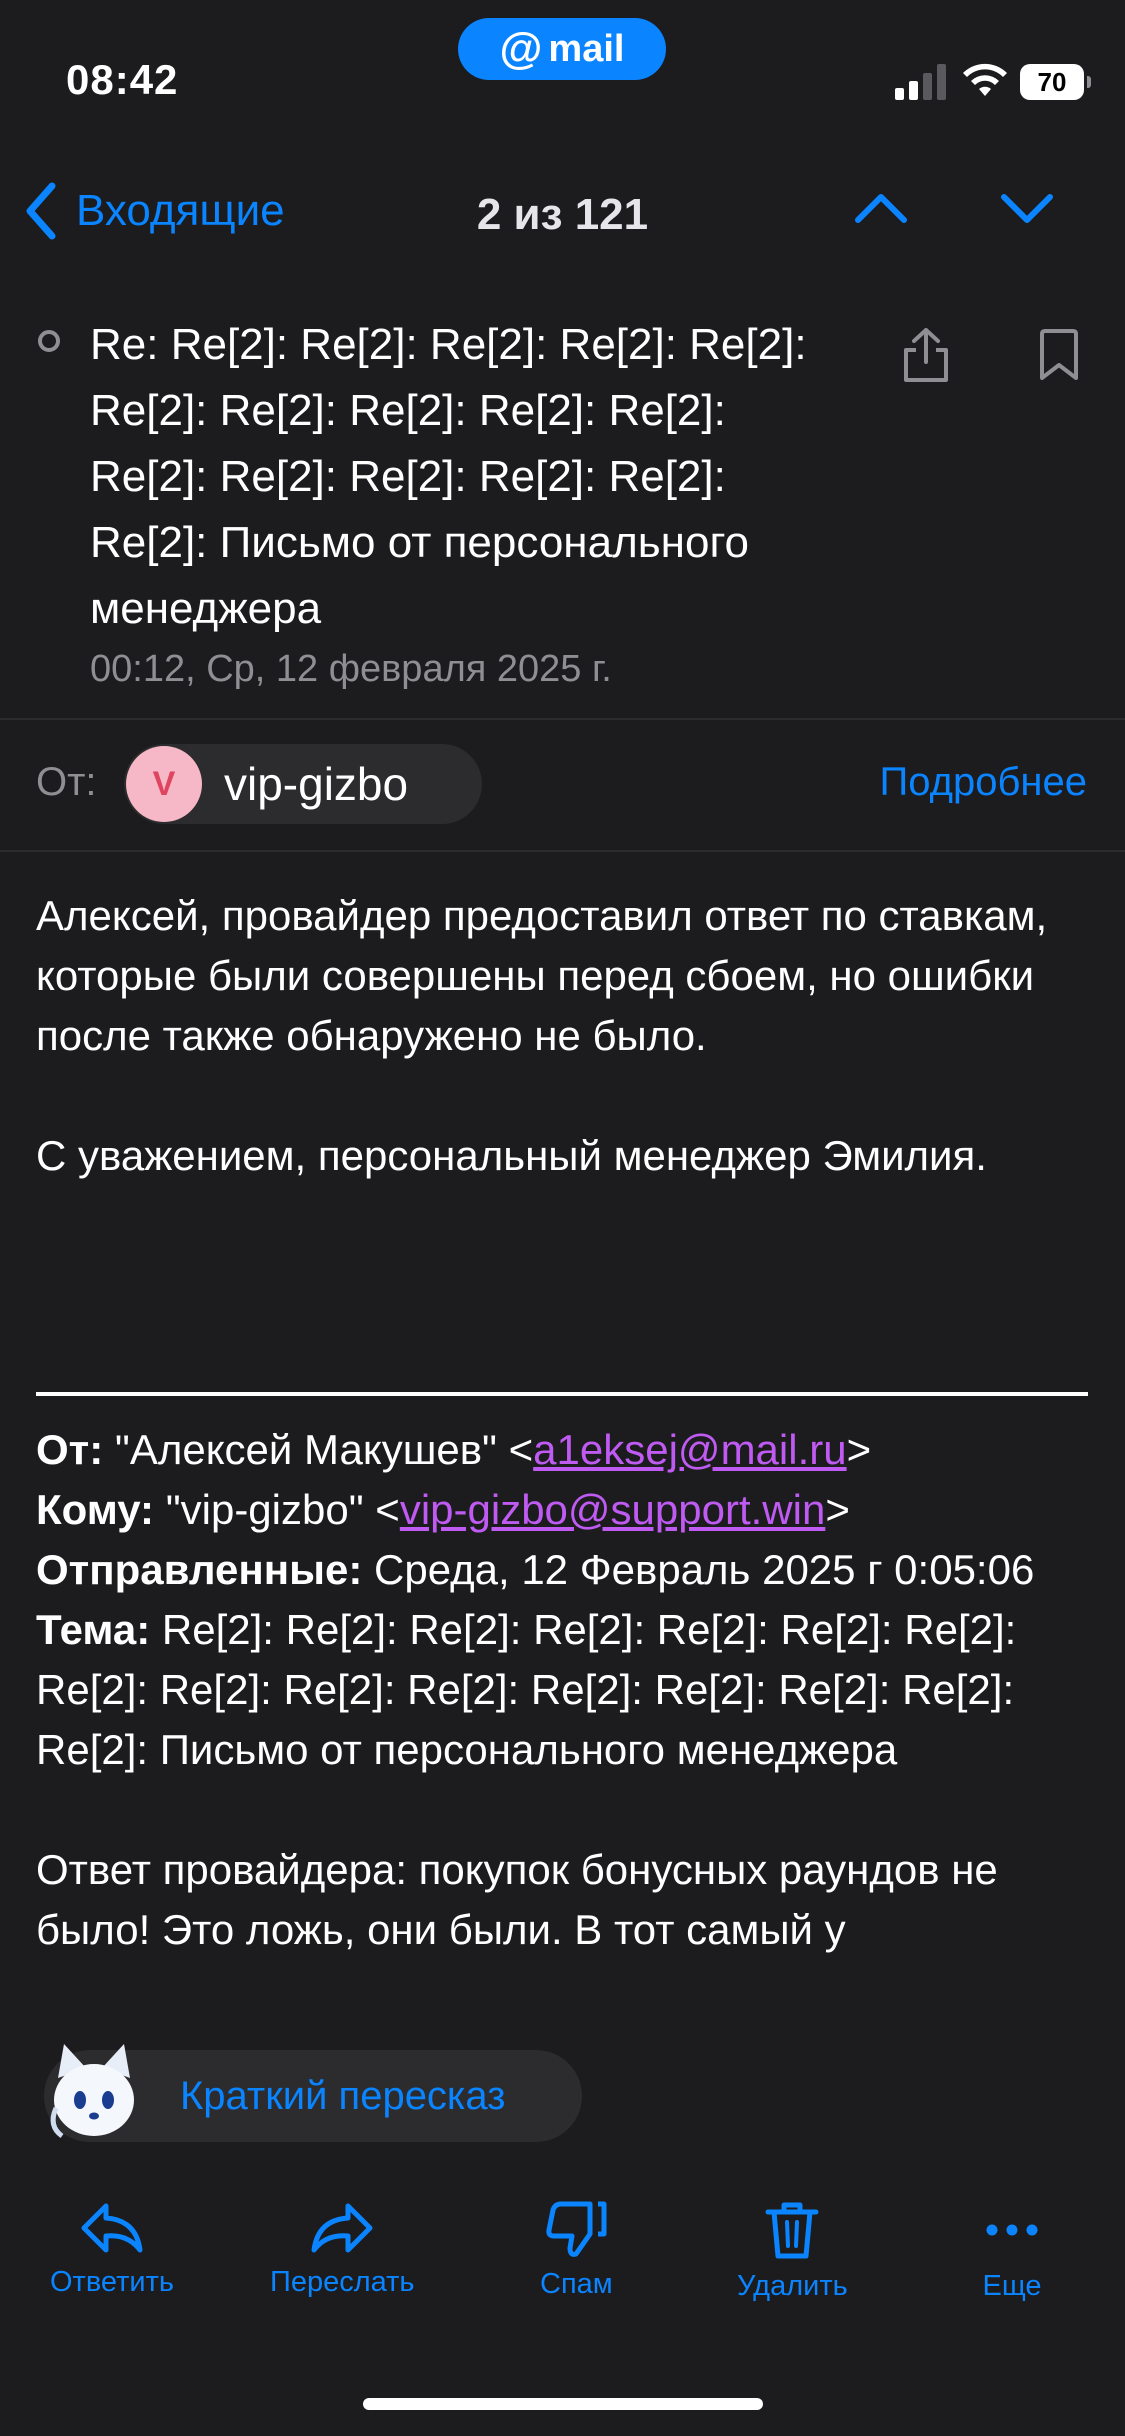  I want to click on bookmark-button, so click(1059, 357).